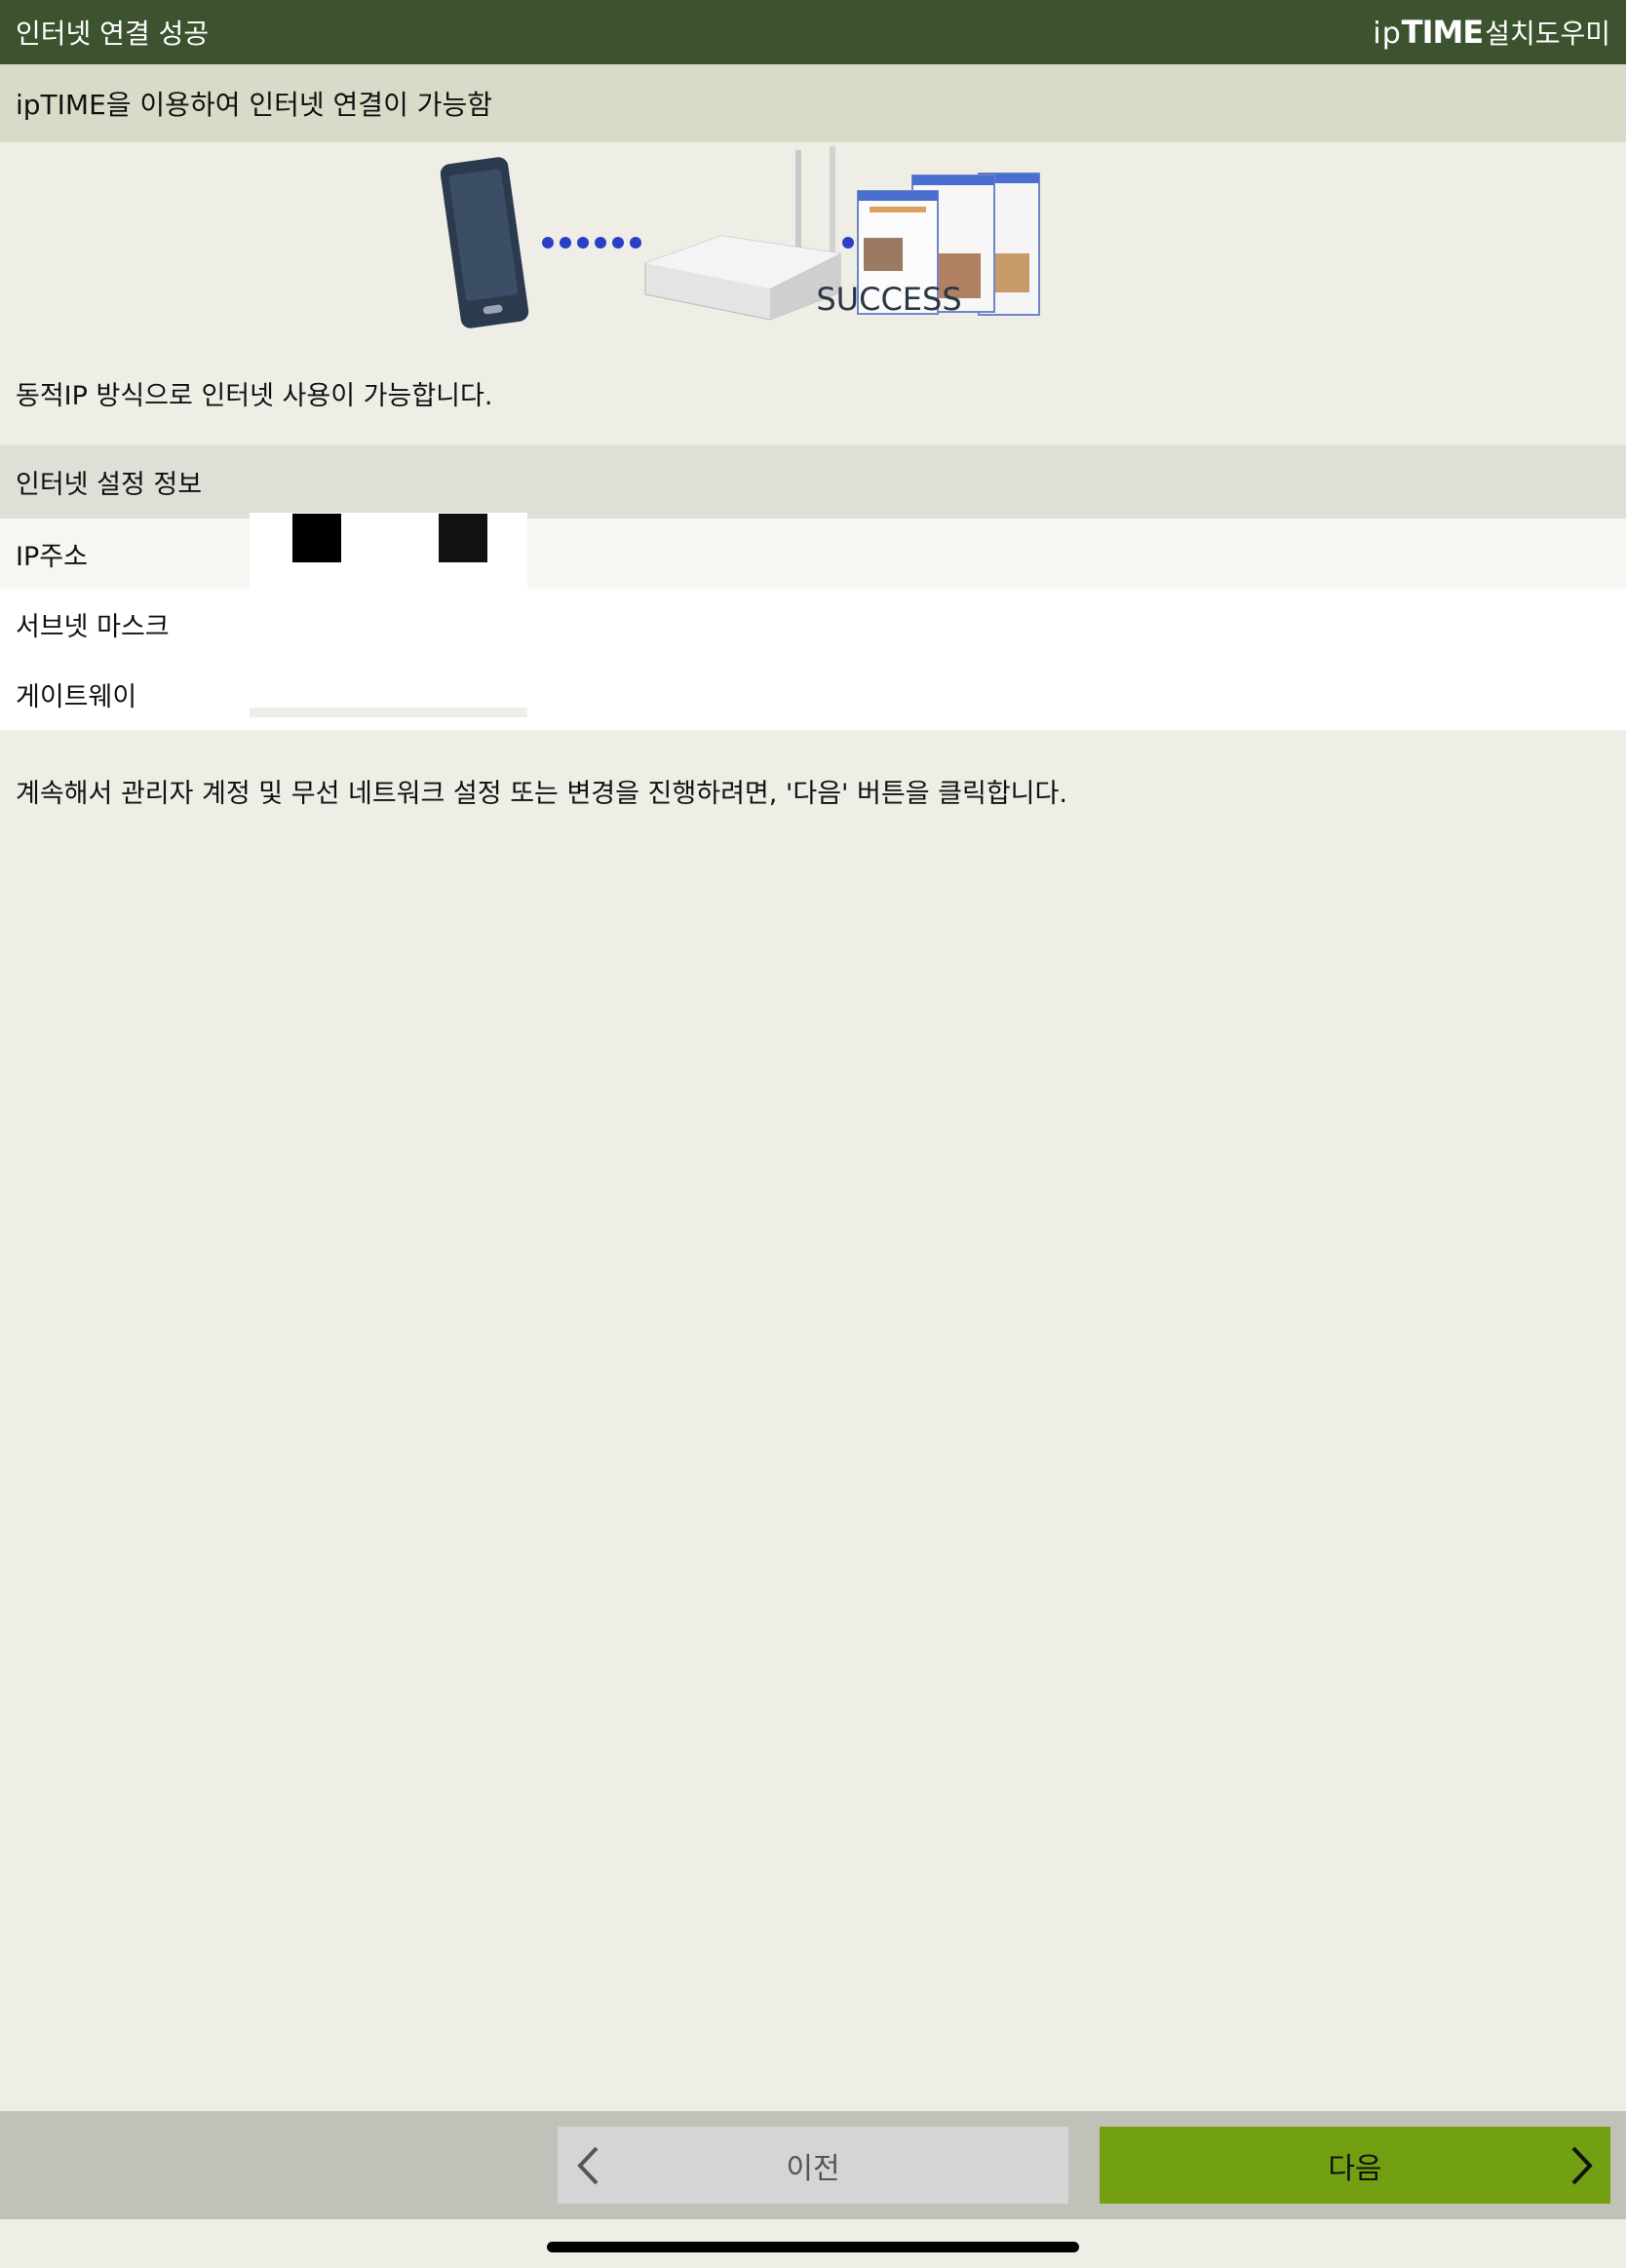  I want to click on connection-illustration: SUCCESS, so click(740, 237).